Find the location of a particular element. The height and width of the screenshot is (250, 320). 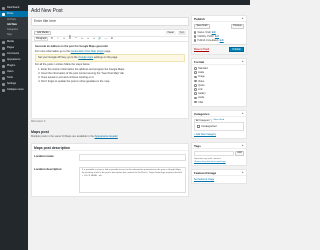

plugin-page-link: Geolocation Post Map plugin is located at coordinates (87, 51).